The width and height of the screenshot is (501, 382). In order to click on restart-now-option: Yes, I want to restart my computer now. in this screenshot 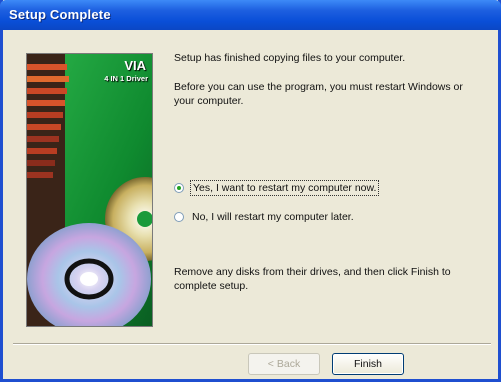, I will do `click(277, 188)`.